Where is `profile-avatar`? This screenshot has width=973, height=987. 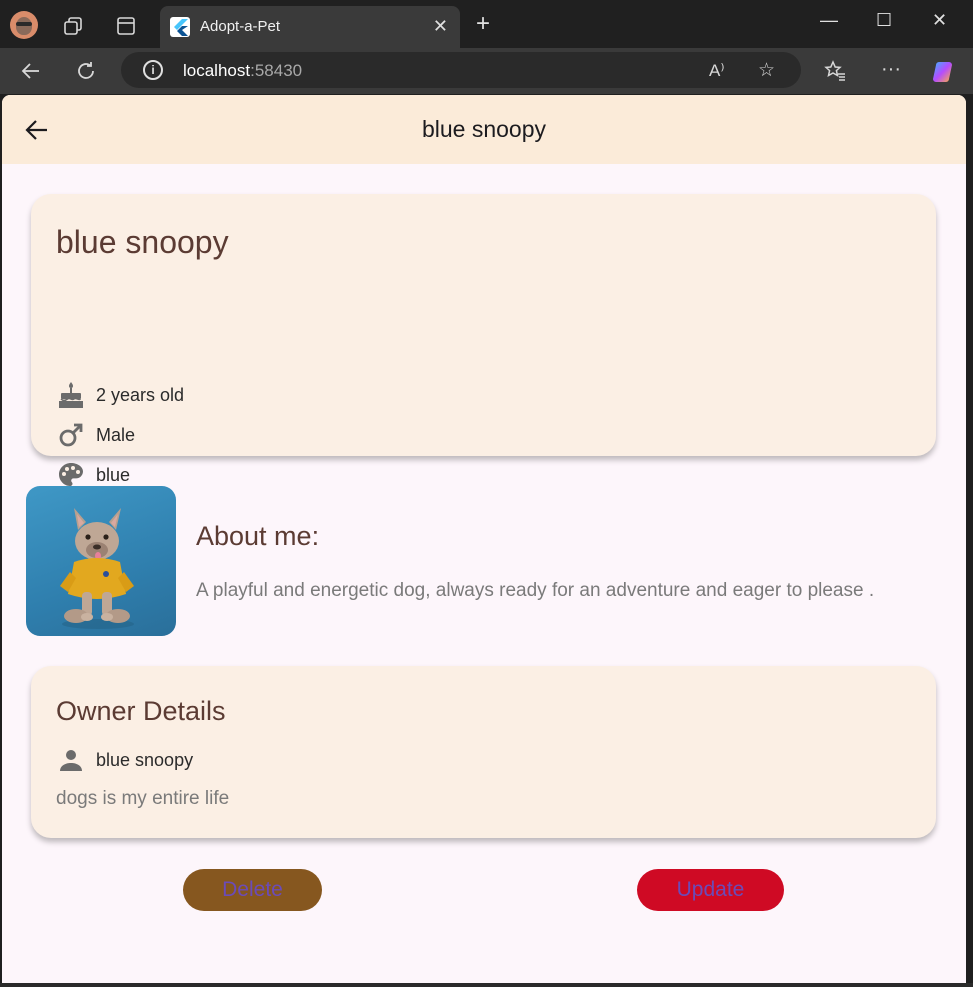 profile-avatar is located at coordinates (24, 25).